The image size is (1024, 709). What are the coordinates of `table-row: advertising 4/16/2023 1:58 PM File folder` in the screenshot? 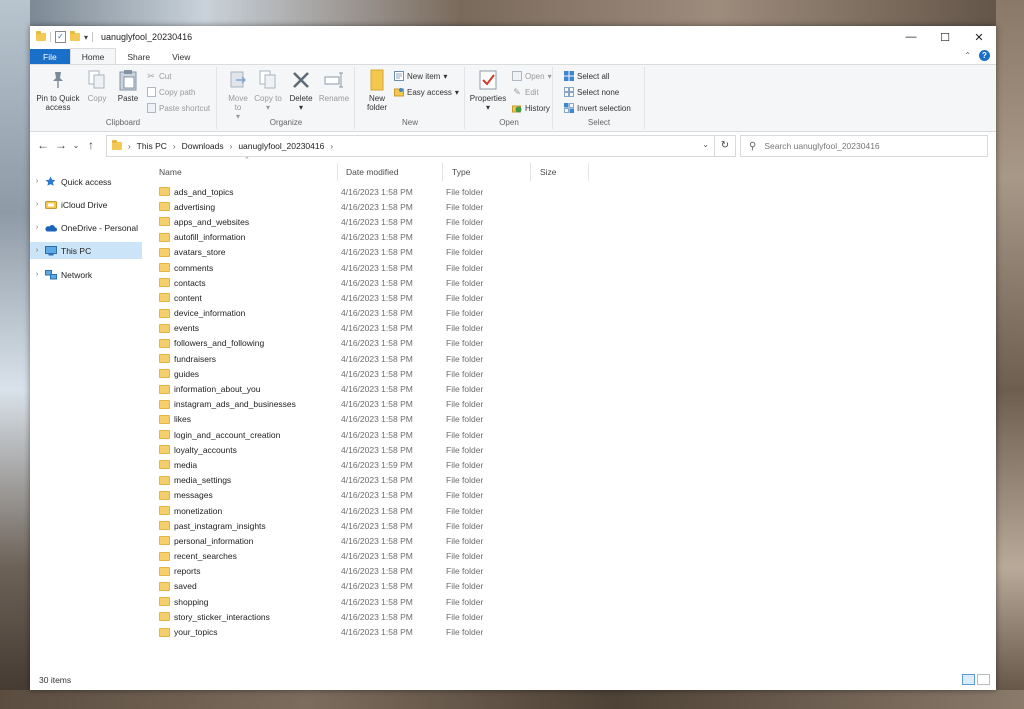 It's located at (382, 206).